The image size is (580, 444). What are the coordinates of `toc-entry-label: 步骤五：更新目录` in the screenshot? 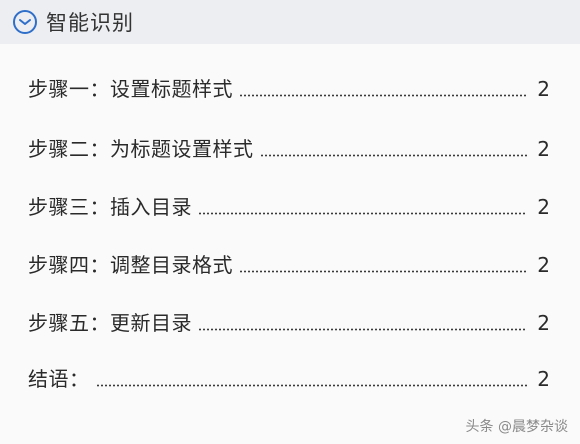 It's located at (110, 323).